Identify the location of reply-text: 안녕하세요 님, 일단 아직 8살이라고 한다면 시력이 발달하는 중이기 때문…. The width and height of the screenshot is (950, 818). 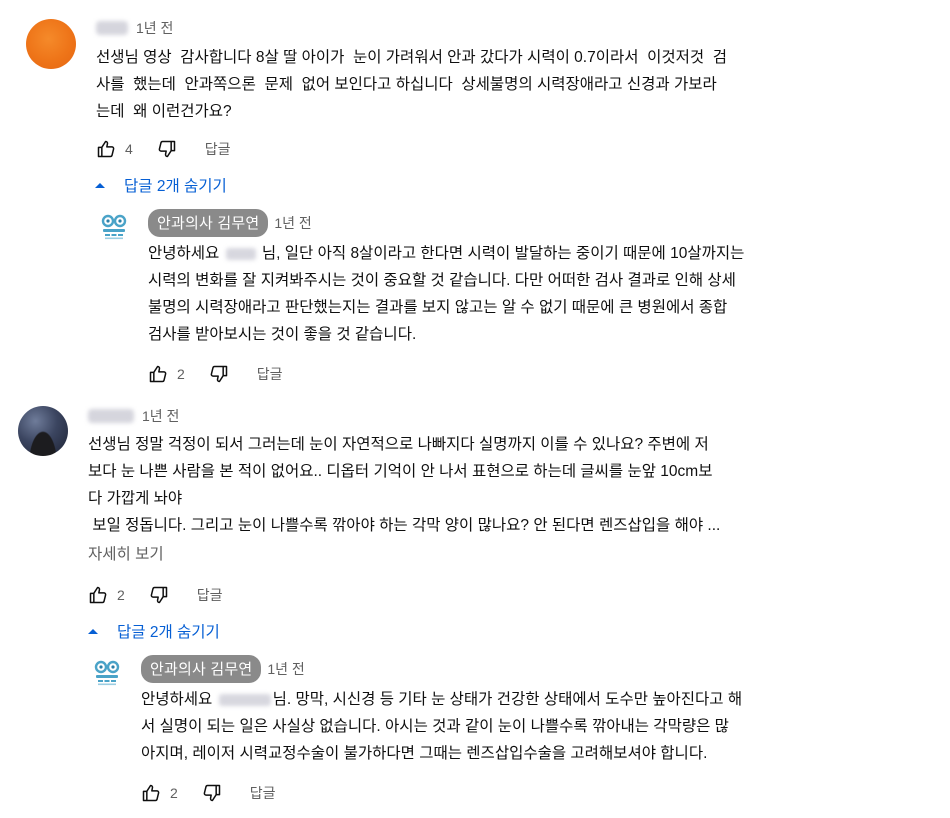
(538, 294).